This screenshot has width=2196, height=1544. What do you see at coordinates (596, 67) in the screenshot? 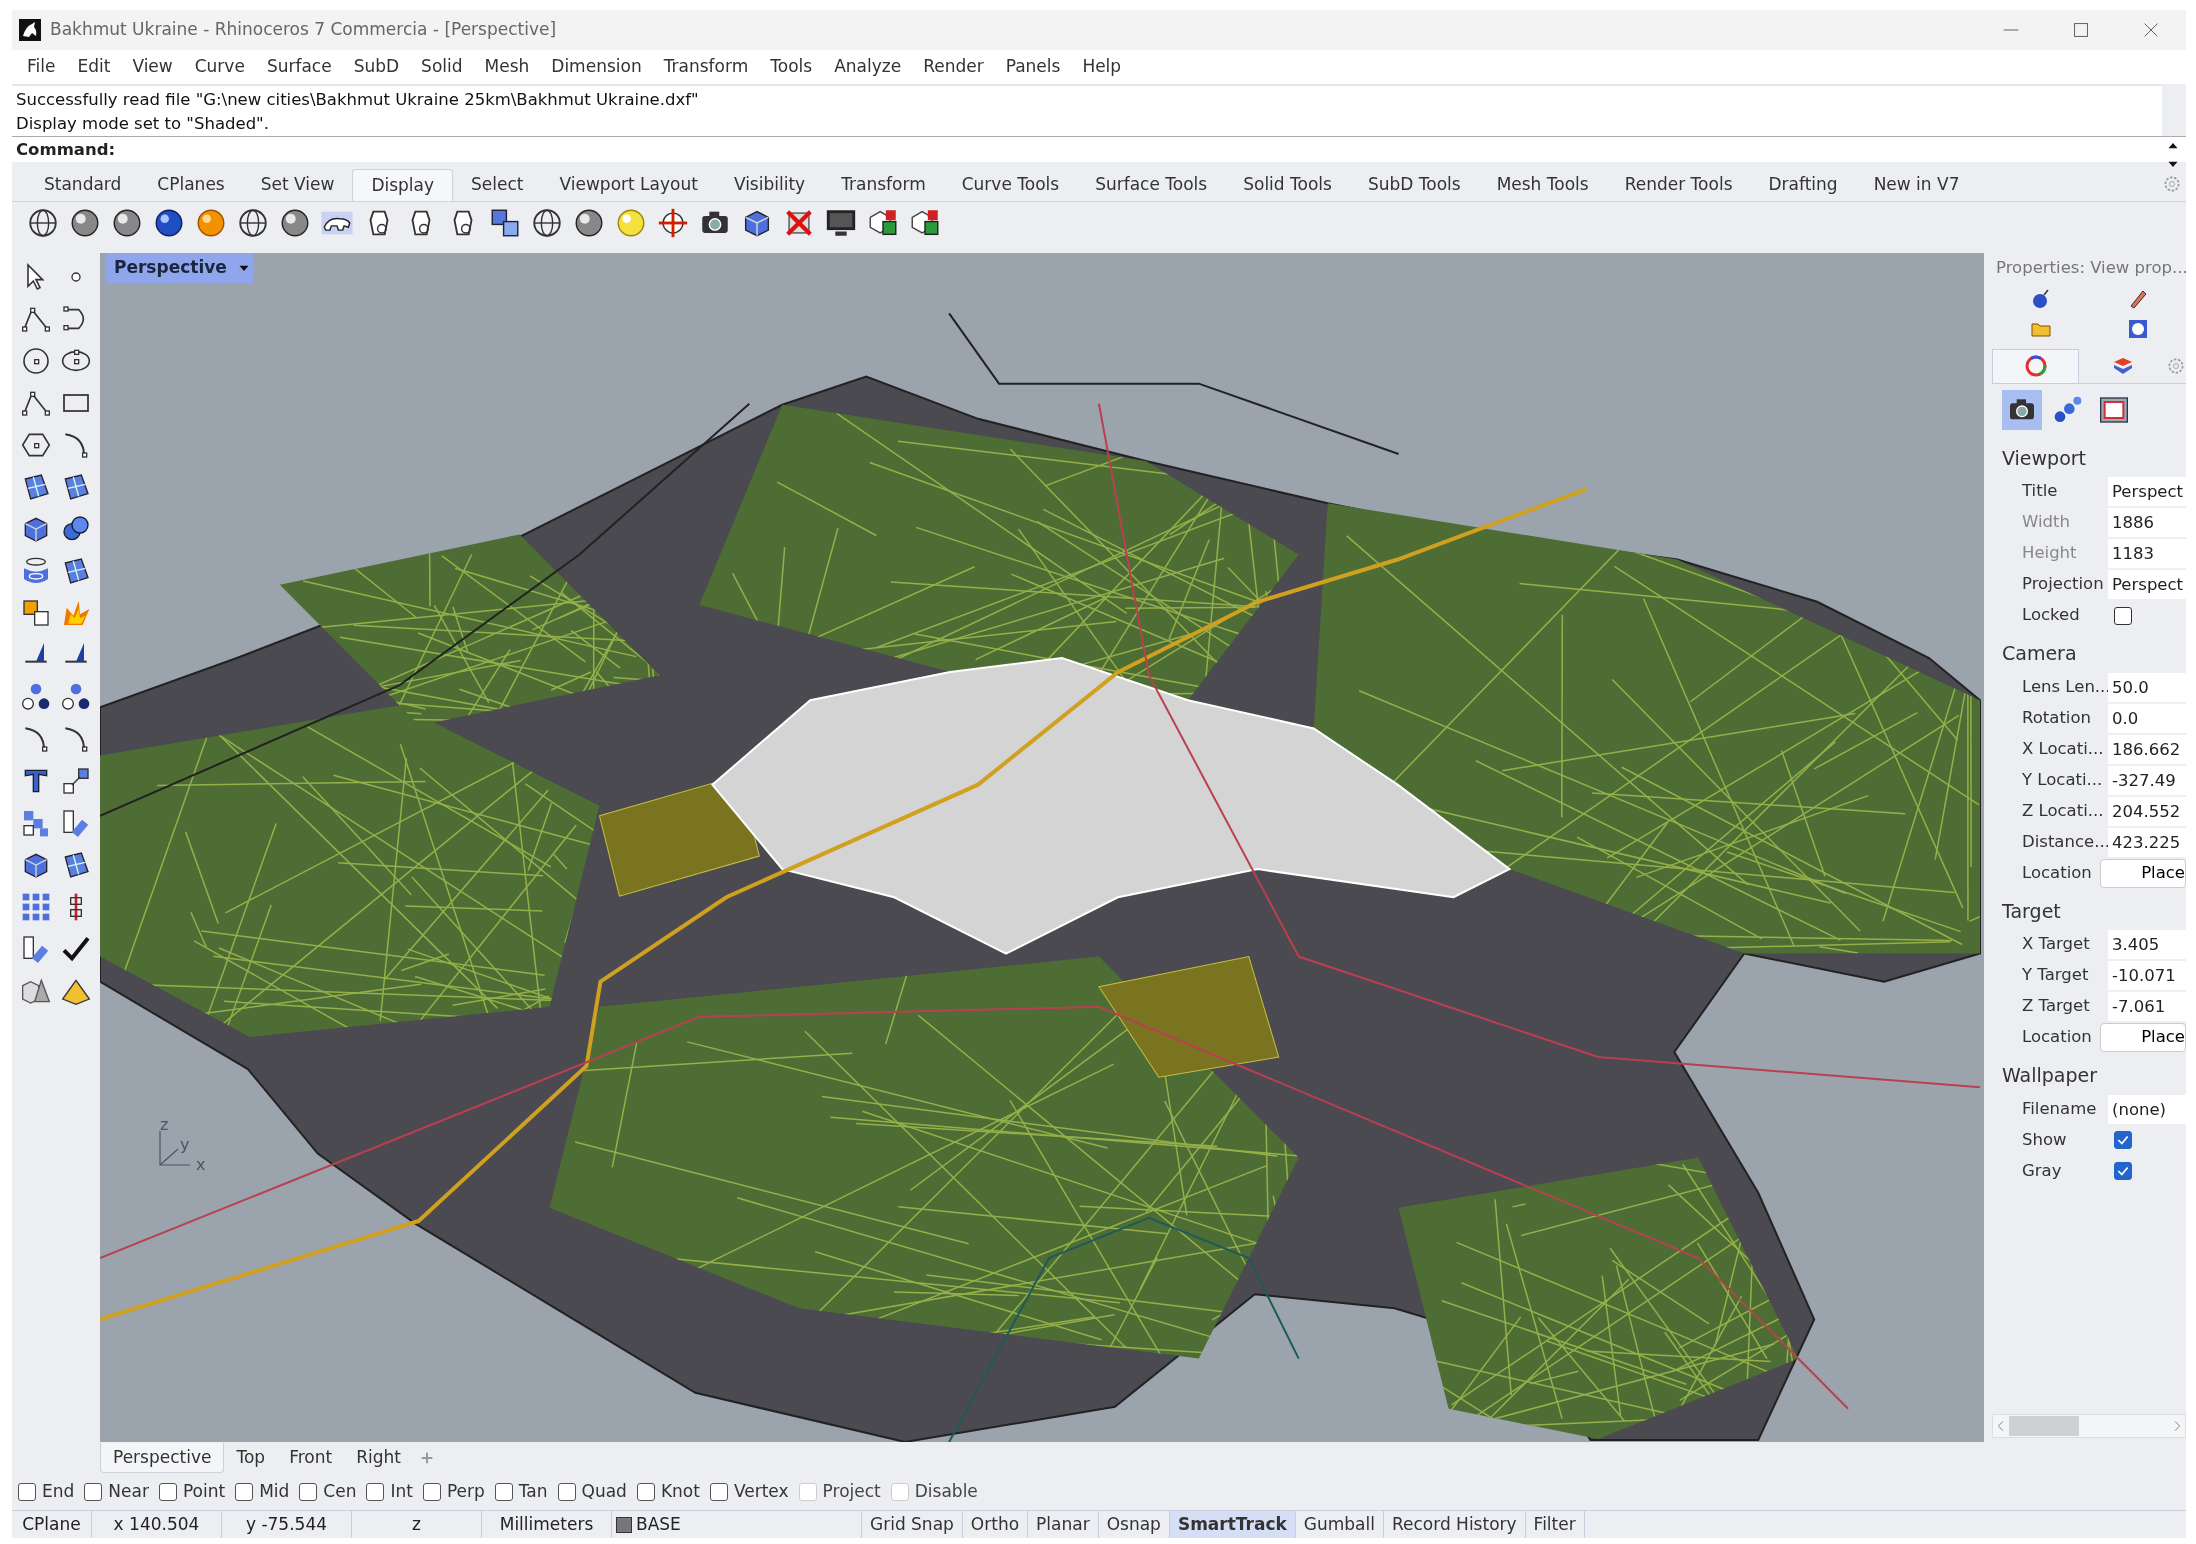
I see `menu-item: Dimension` at bounding box center [596, 67].